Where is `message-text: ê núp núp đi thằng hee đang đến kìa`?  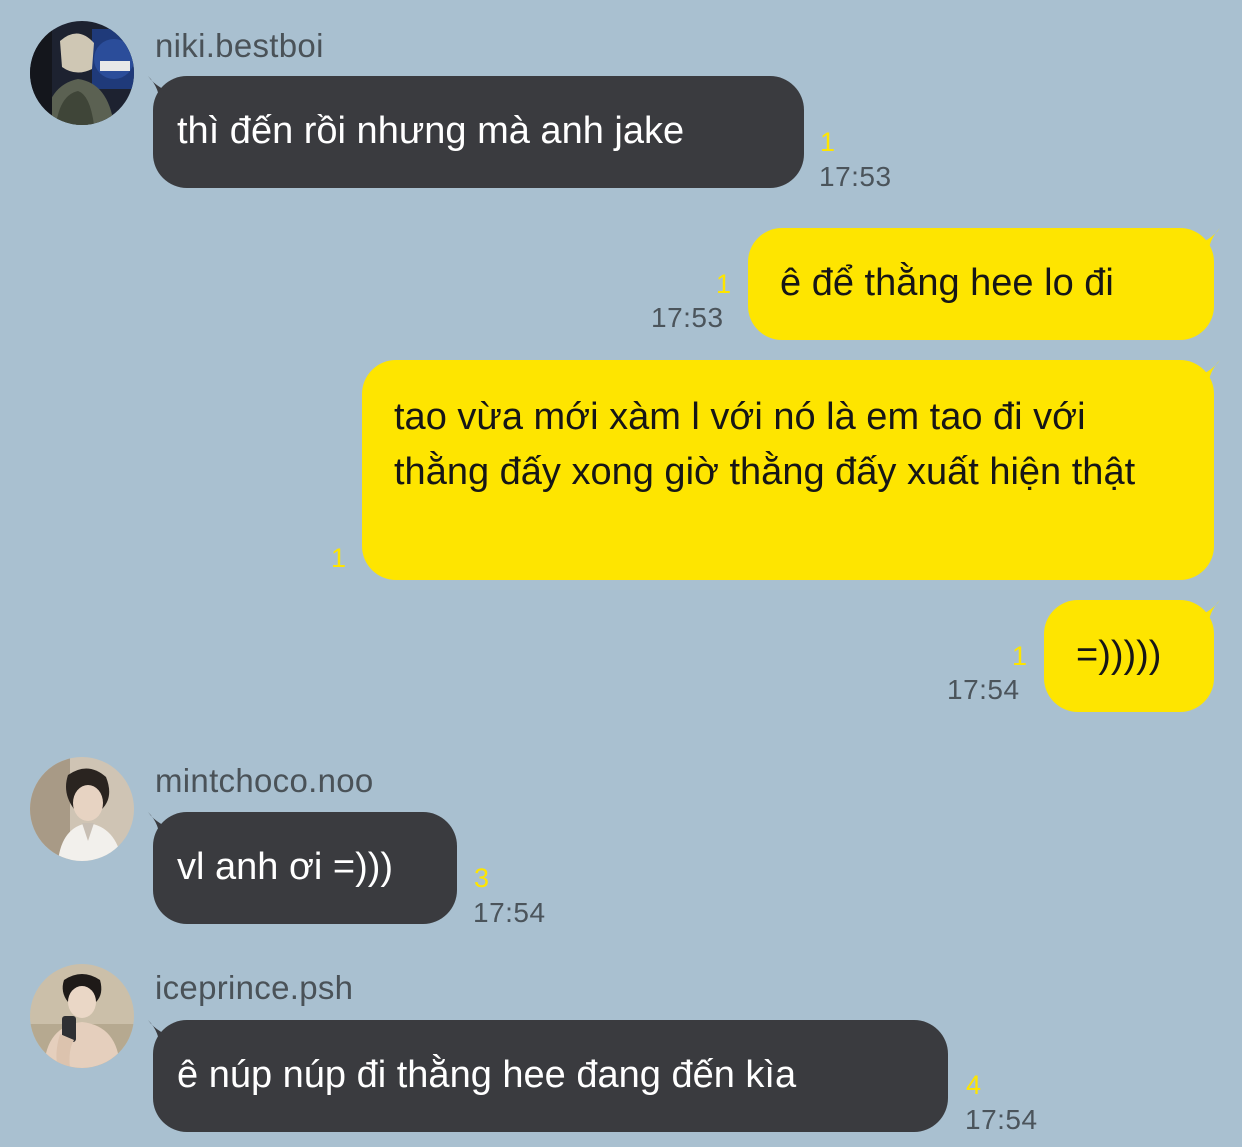 message-text: ê núp núp đi thằng hee đang đến kìa is located at coordinates (487, 1075).